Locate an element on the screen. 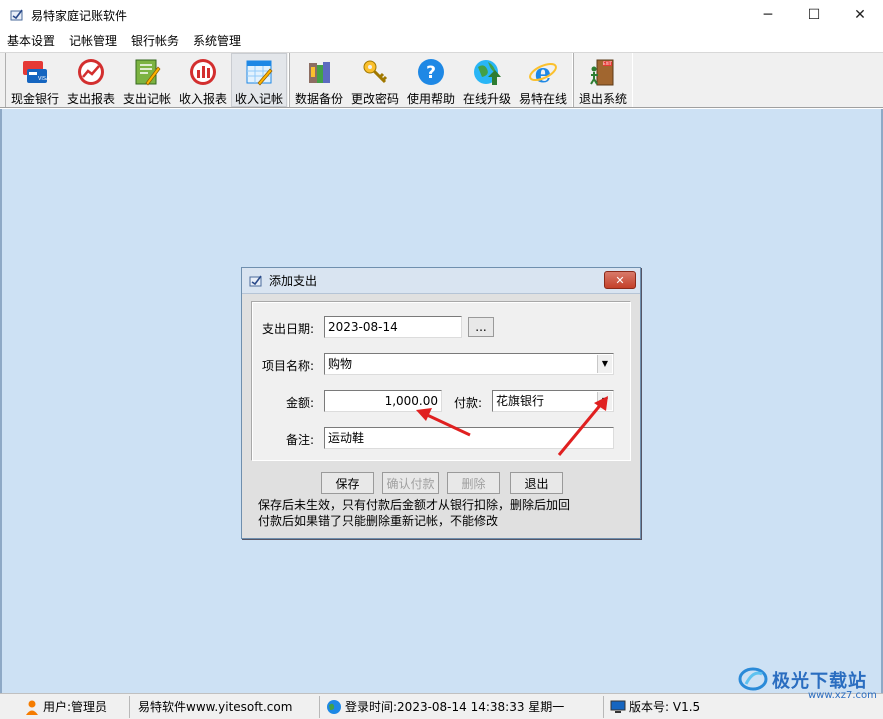  confirm-payment-button: 确认付款 is located at coordinates (410, 483).